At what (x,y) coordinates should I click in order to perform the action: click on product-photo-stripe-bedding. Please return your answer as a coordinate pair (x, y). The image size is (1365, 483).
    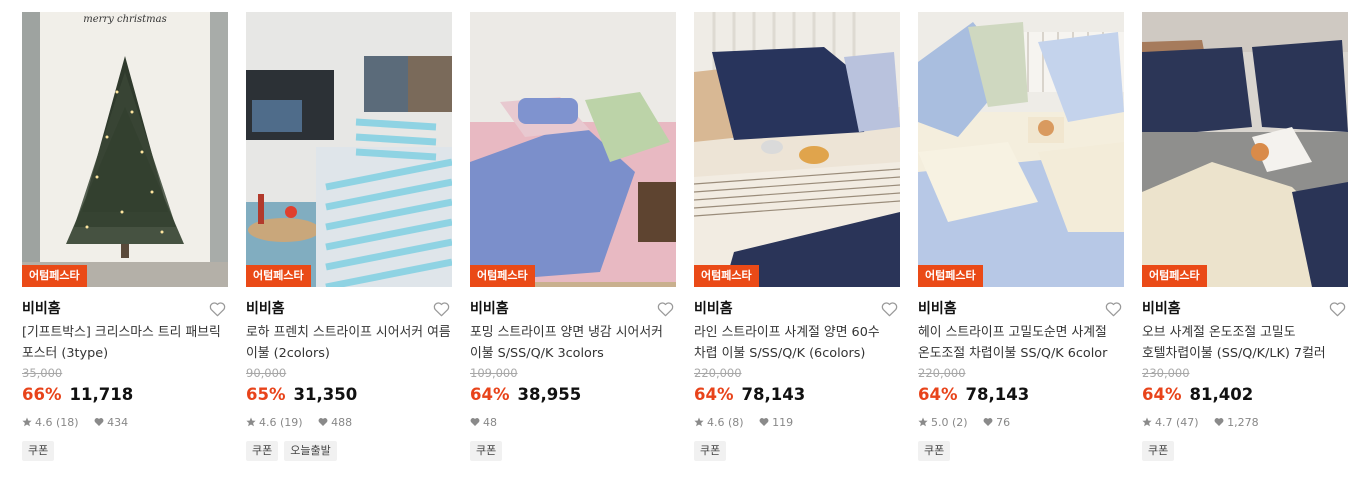
    Looking at the image, I should click on (349, 149).